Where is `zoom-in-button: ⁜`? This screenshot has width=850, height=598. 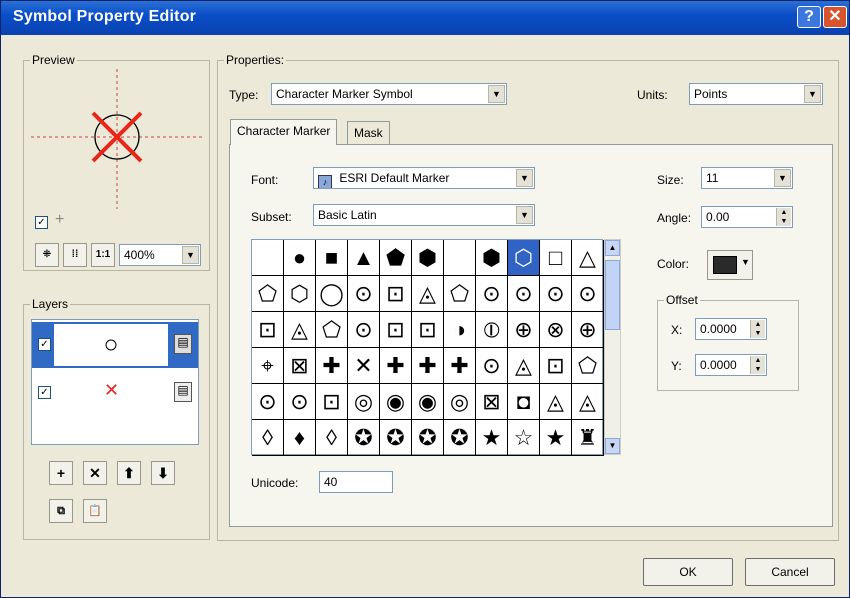
zoom-in-button: ⁜ is located at coordinates (47, 255).